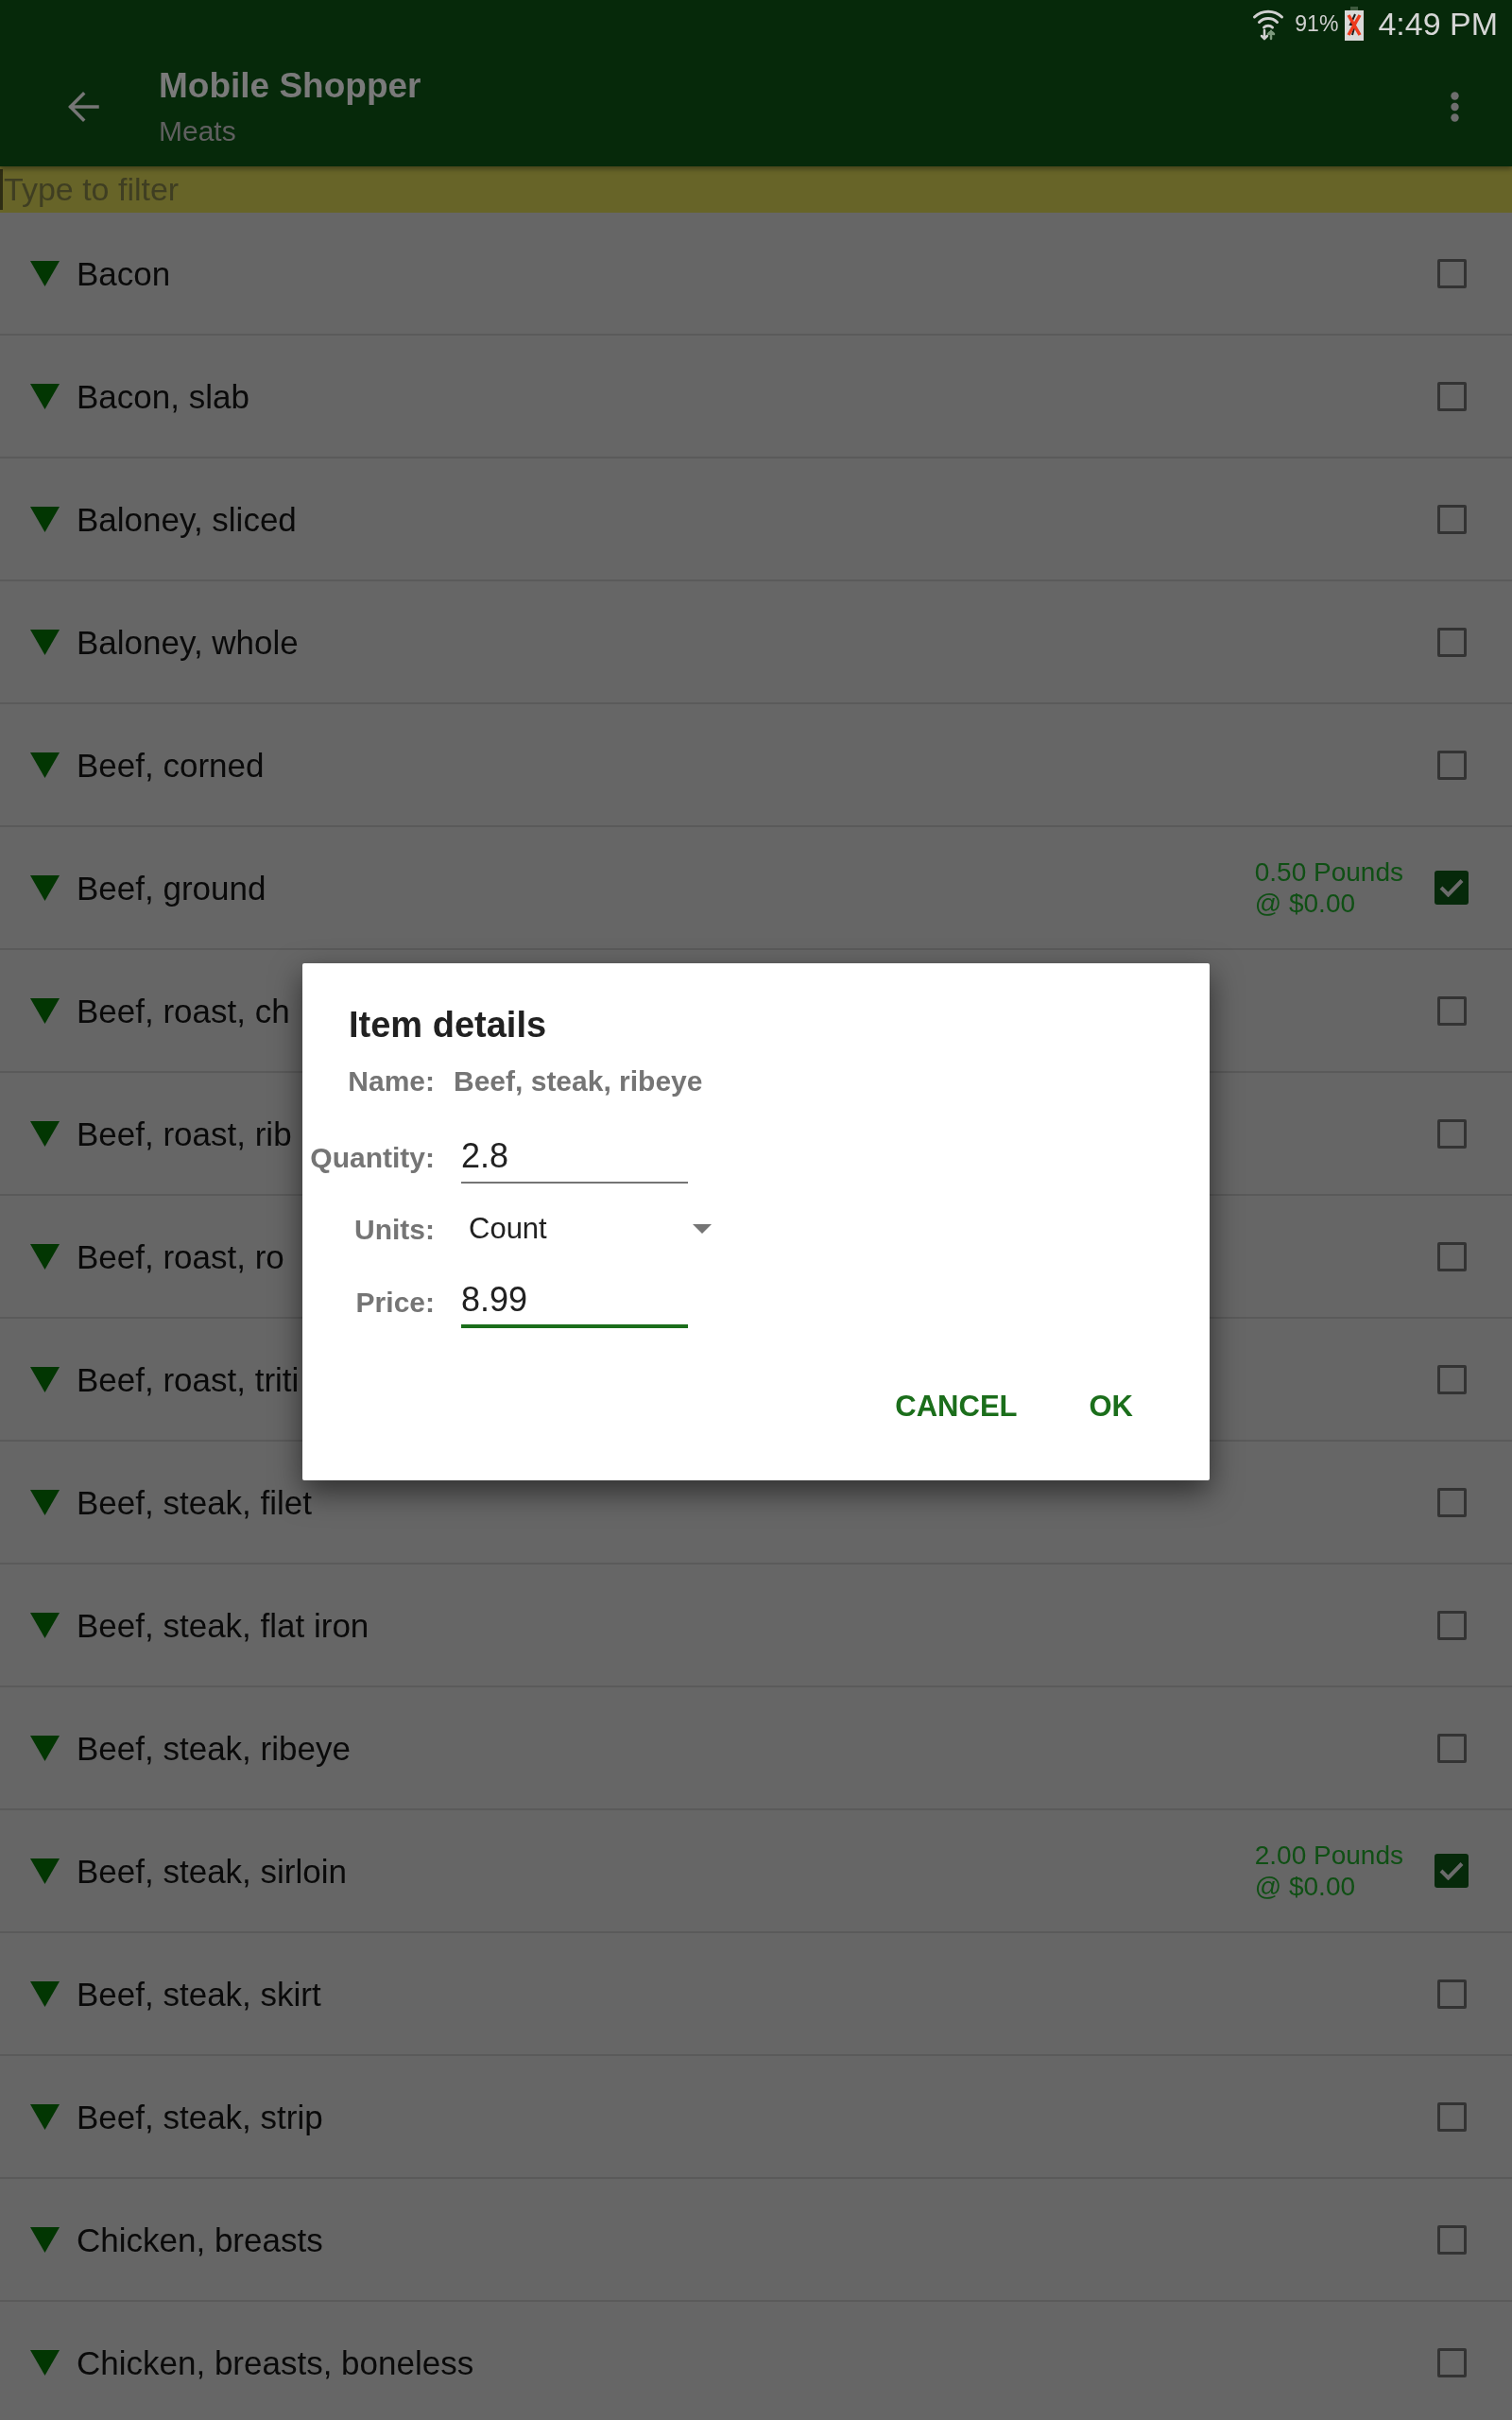 The height and width of the screenshot is (2420, 1512). Describe the element at coordinates (394, 1302) in the screenshot. I see `field-label: Price:` at that location.